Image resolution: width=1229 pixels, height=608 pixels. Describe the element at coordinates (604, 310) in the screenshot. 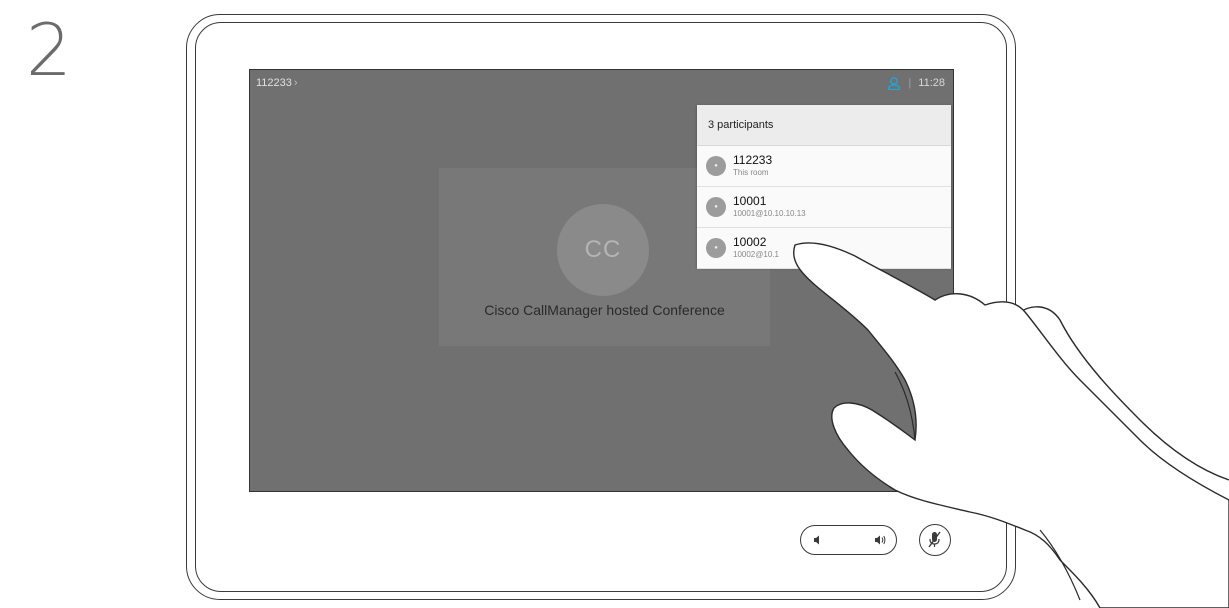

I see `conference-title: Cisco CallManager hosted Conference` at that location.